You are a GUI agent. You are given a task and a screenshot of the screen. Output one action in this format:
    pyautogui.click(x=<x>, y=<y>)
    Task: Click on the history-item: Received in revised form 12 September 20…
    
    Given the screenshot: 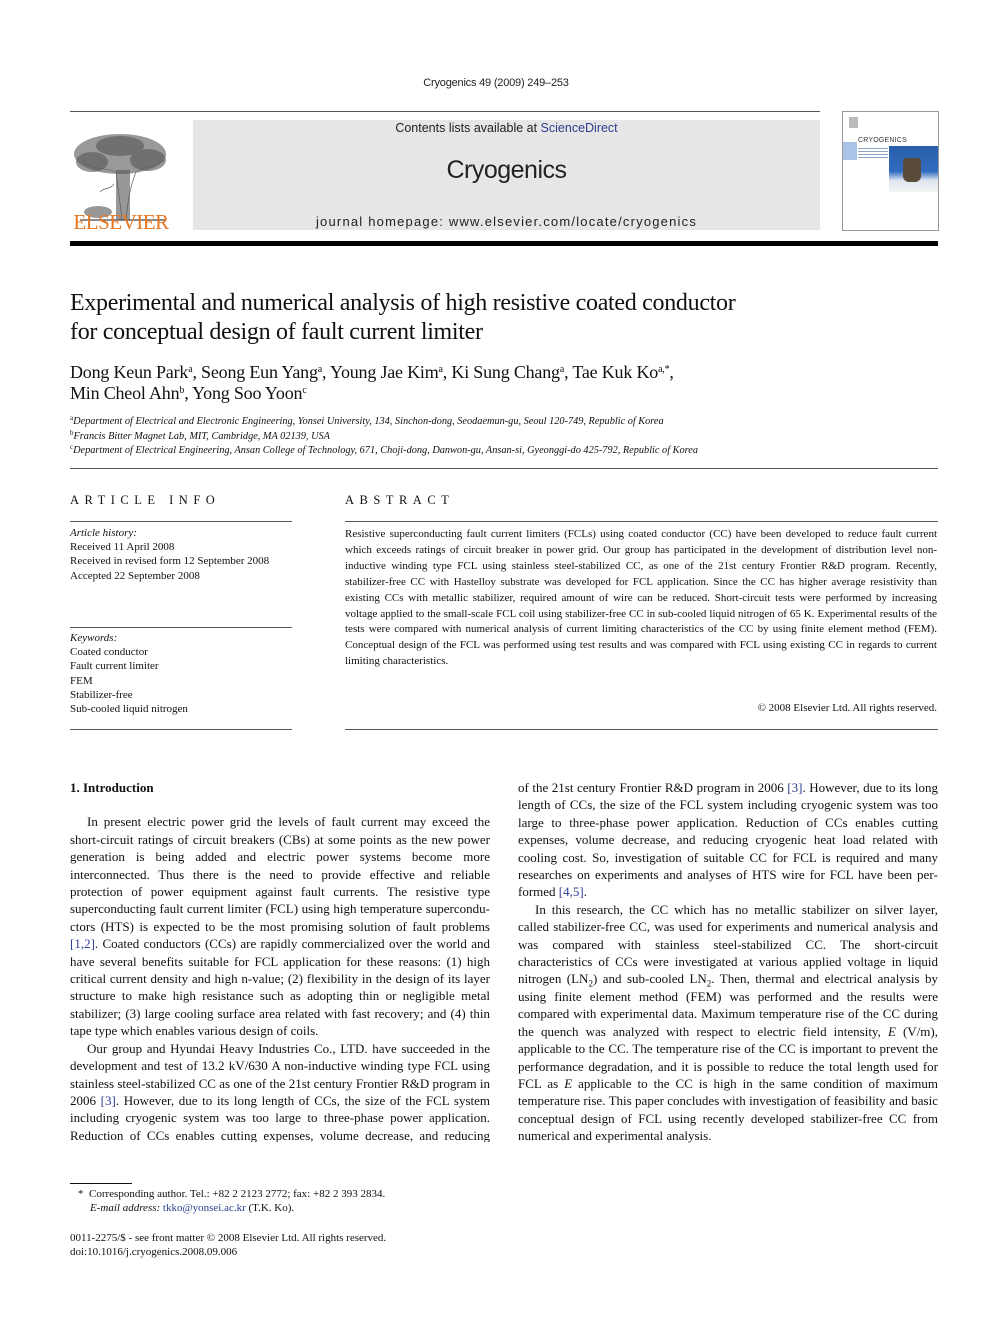 What is the action you would take?
    pyautogui.click(x=170, y=561)
    